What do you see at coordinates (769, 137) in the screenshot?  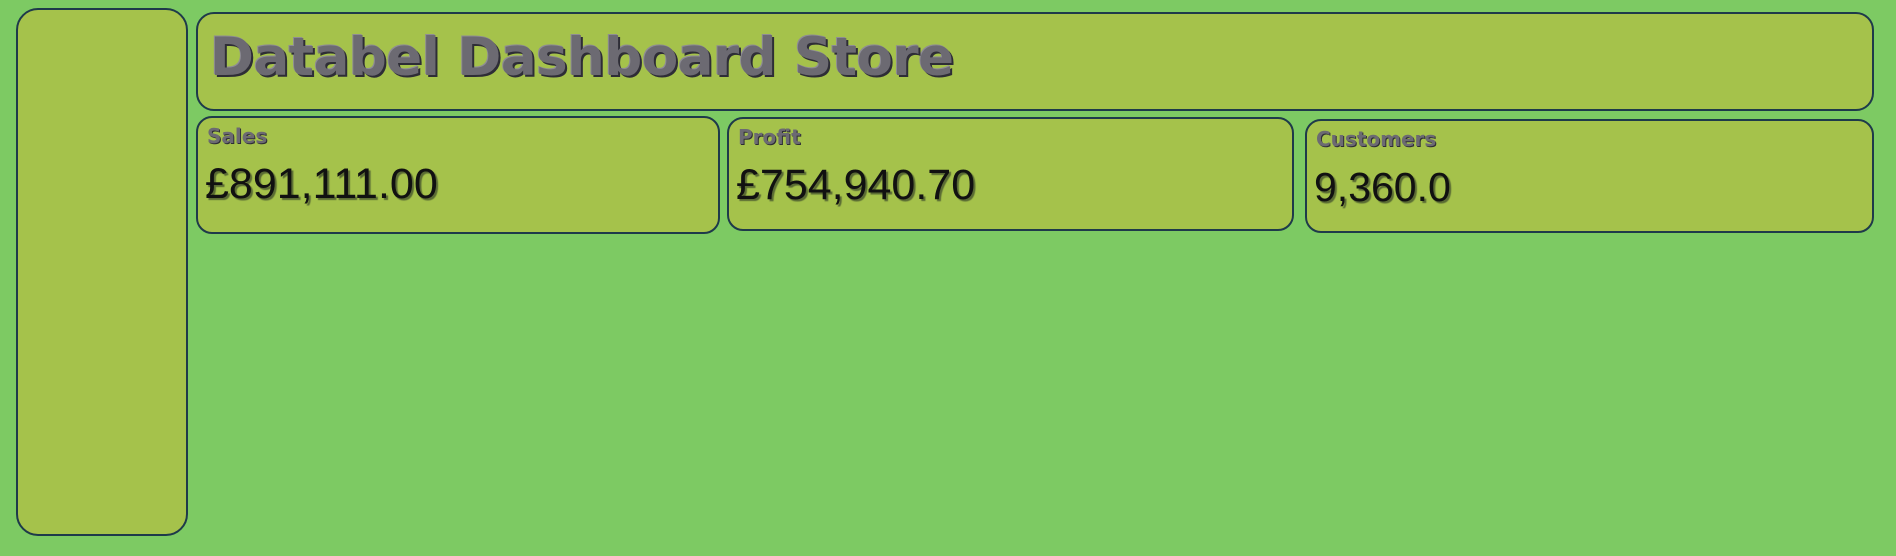 I see `kpi-label-profit: Profit` at bounding box center [769, 137].